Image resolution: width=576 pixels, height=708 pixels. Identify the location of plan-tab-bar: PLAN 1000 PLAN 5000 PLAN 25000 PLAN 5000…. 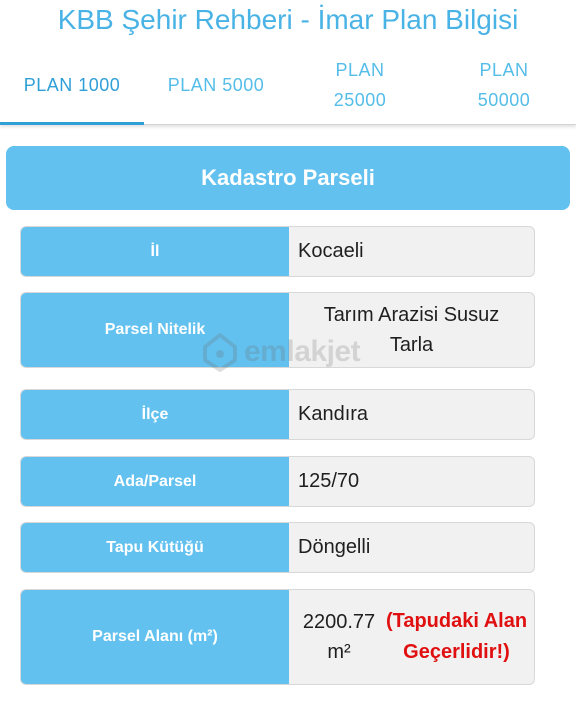
(288, 85).